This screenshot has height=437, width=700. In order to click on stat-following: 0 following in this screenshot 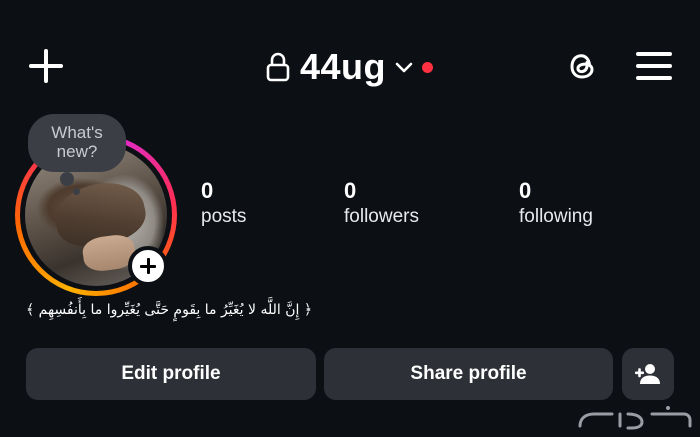, I will do `click(556, 204)`.